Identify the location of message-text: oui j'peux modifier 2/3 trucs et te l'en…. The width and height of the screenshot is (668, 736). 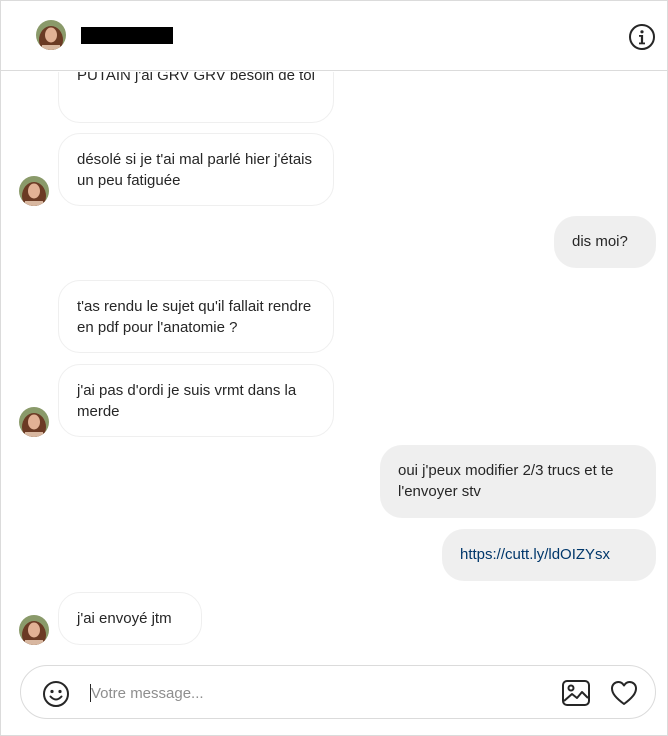
(506, 481).